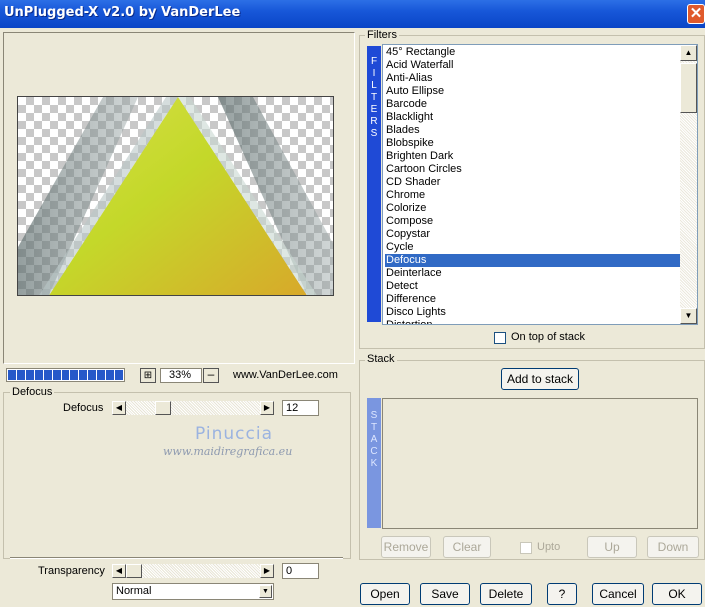 The height and width of the screenshot is (607, 705). What do you see at coordinates (381, 359) in the screenshot?
I see `stack-group-label: Stack` at bounding box center [381, 359].